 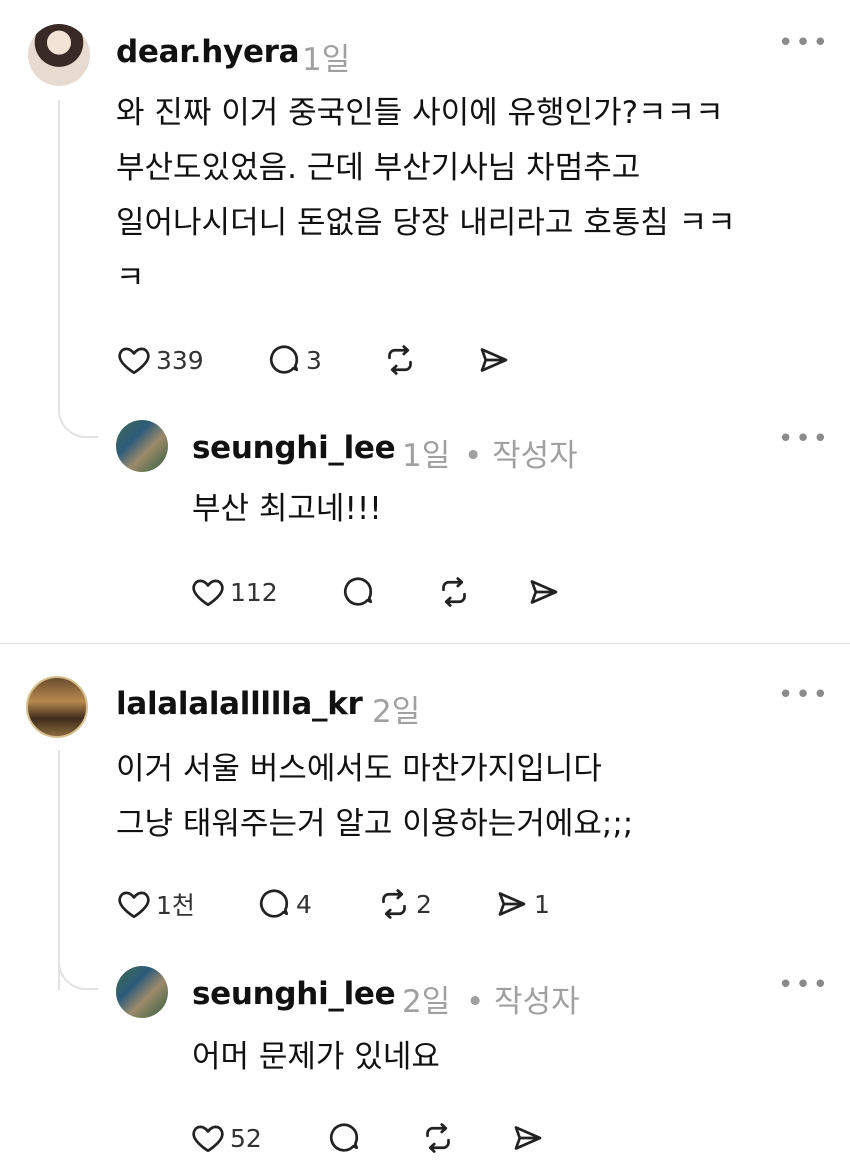 What do you see at coordinates (180, 360) in the screenshot?
I see `like-count: 339` at bounding box center [180, 360].